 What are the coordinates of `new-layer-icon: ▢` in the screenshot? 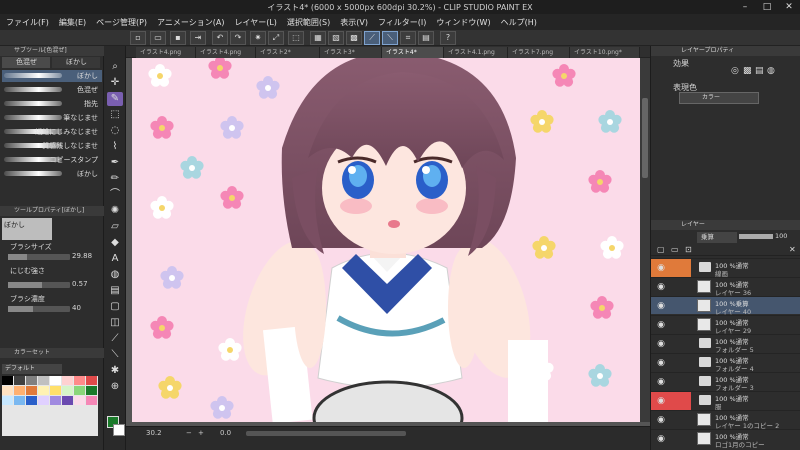 It's located at (661, 249).